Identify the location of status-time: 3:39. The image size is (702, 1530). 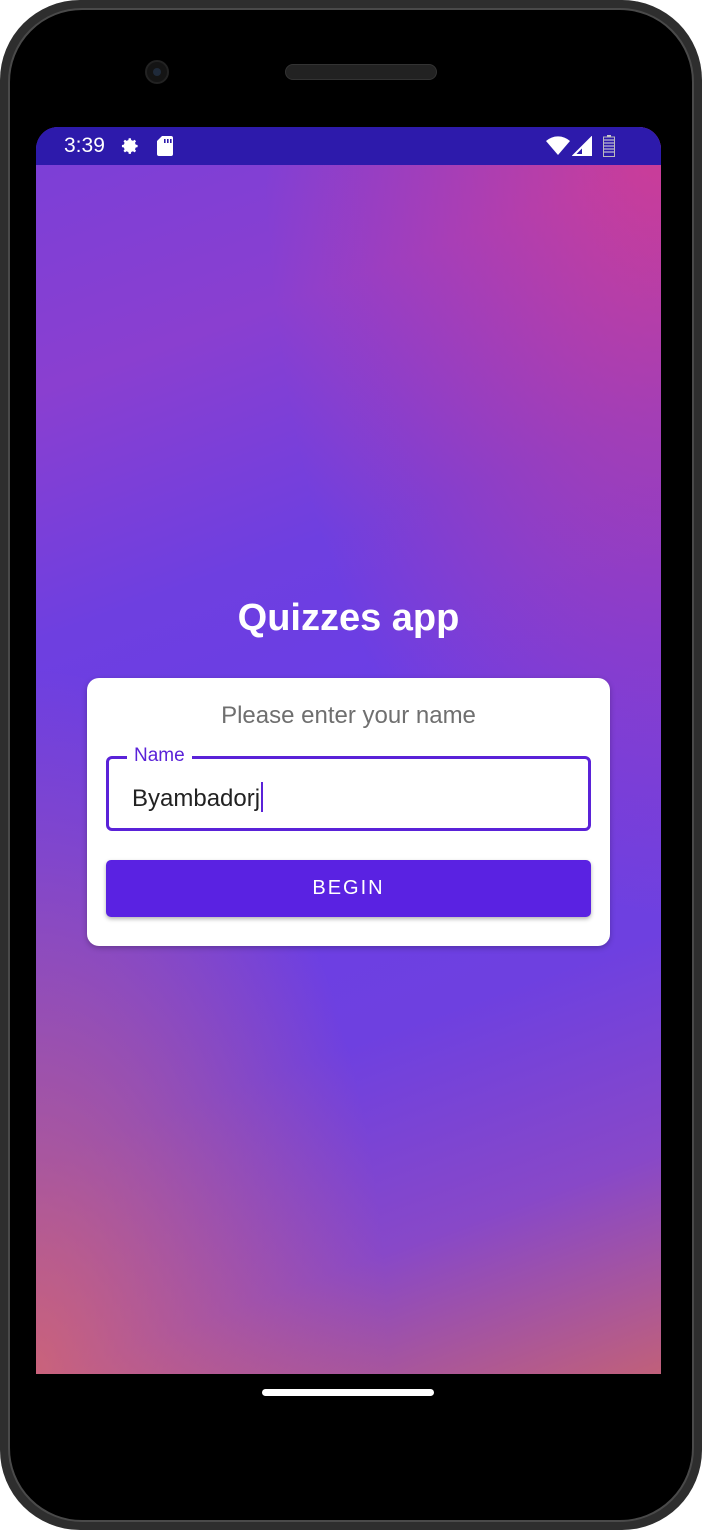
(84, 145).